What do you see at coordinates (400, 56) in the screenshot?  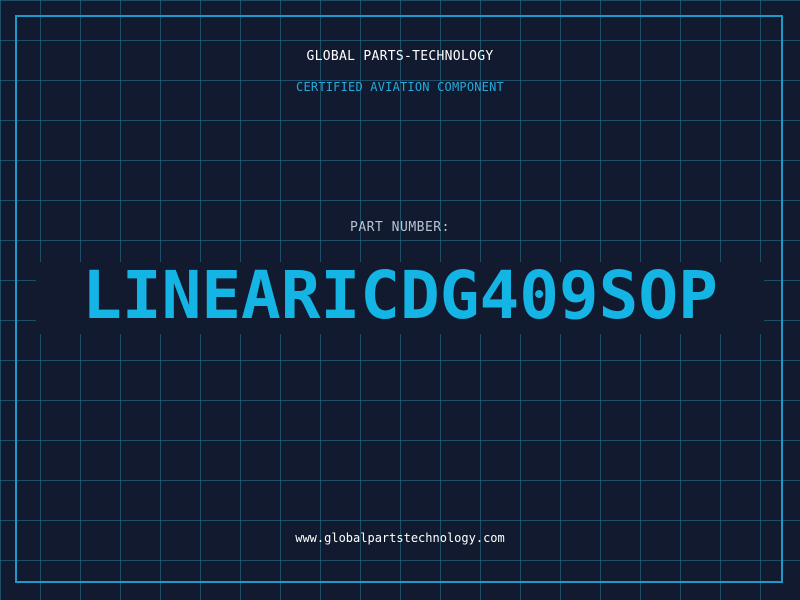 I see `company-name: GLOBAL PARTS-TECHNOLOGY` at bounding box center [400, 56].